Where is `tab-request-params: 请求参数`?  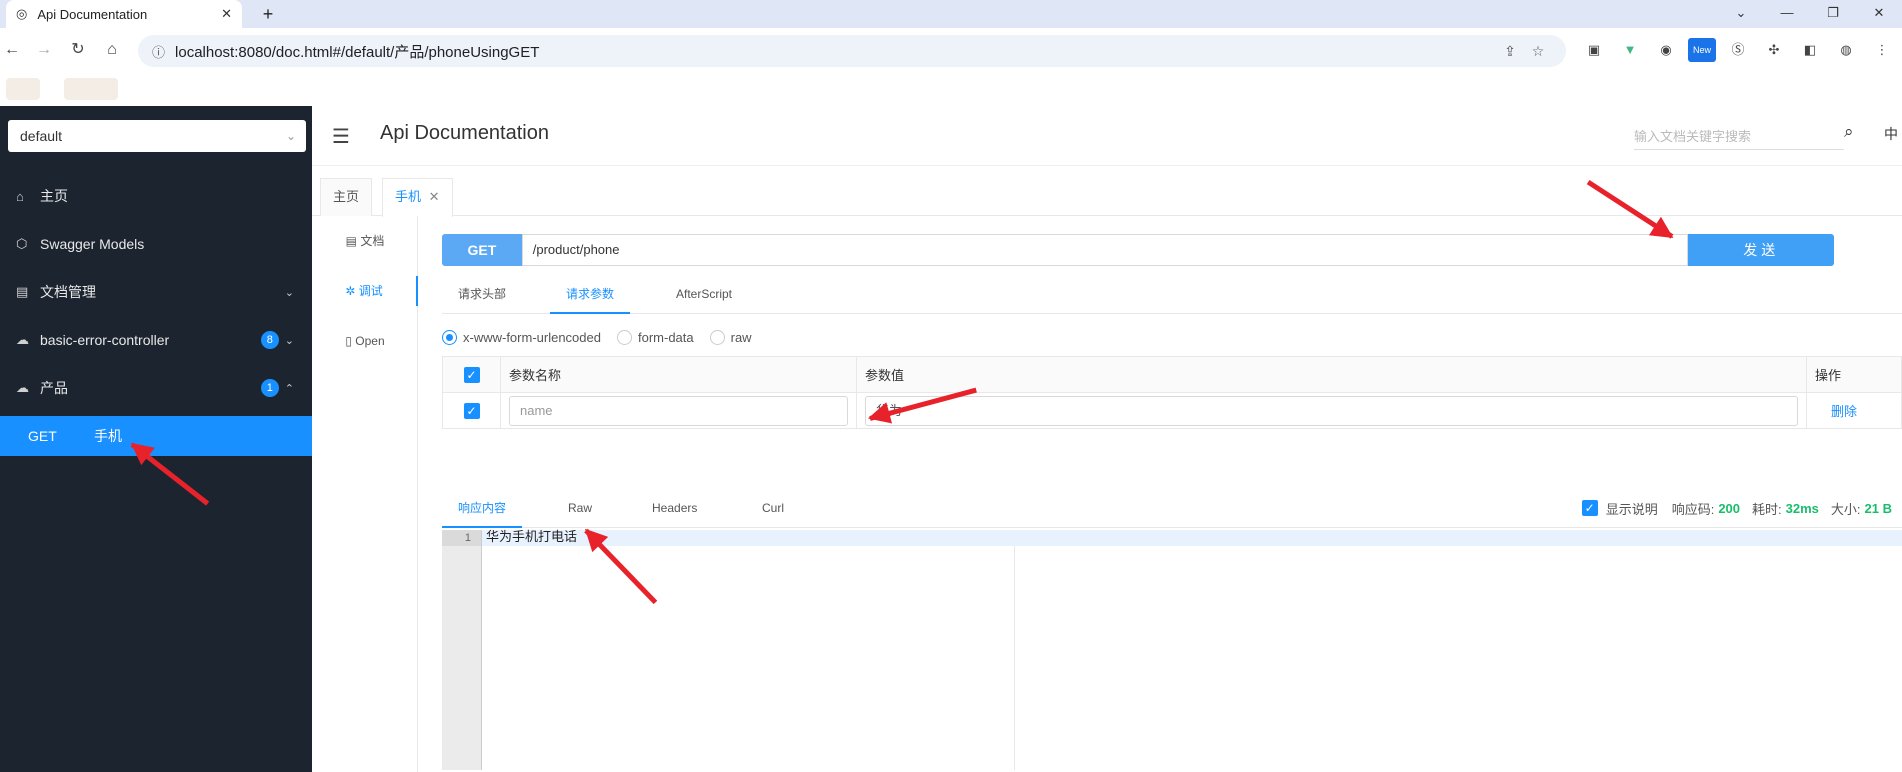 tab-request-params: 请求参数 is located at coordinates (590, 294).